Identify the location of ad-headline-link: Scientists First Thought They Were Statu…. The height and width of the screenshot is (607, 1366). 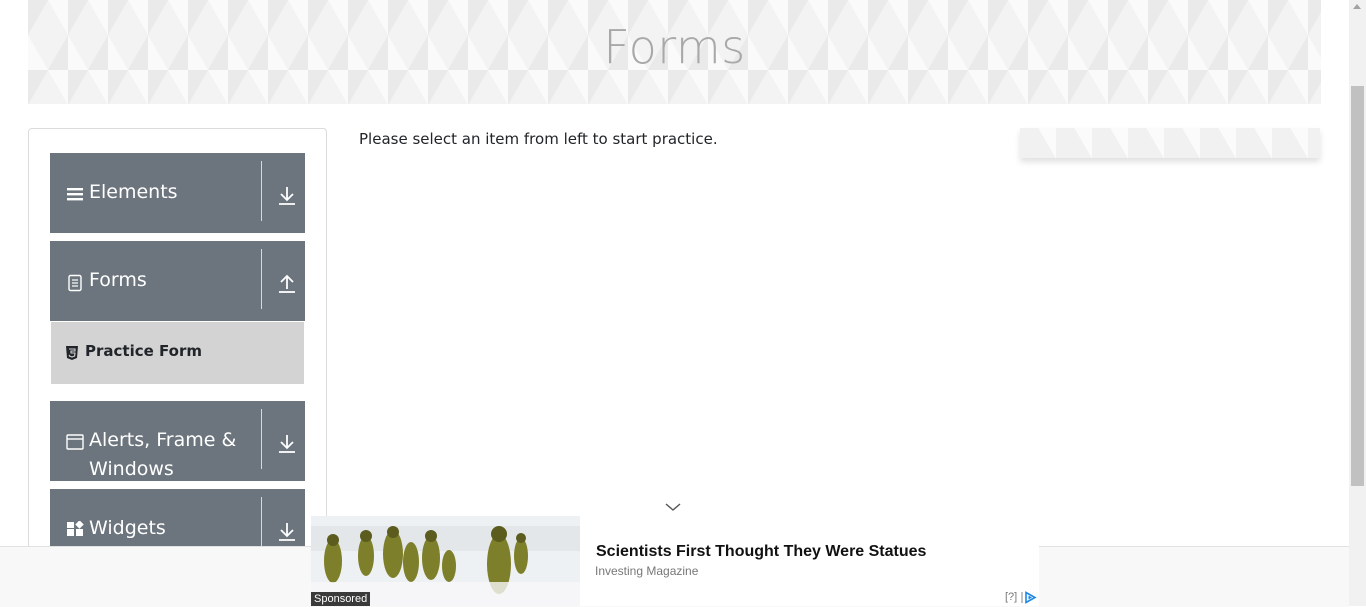
(761, 552).